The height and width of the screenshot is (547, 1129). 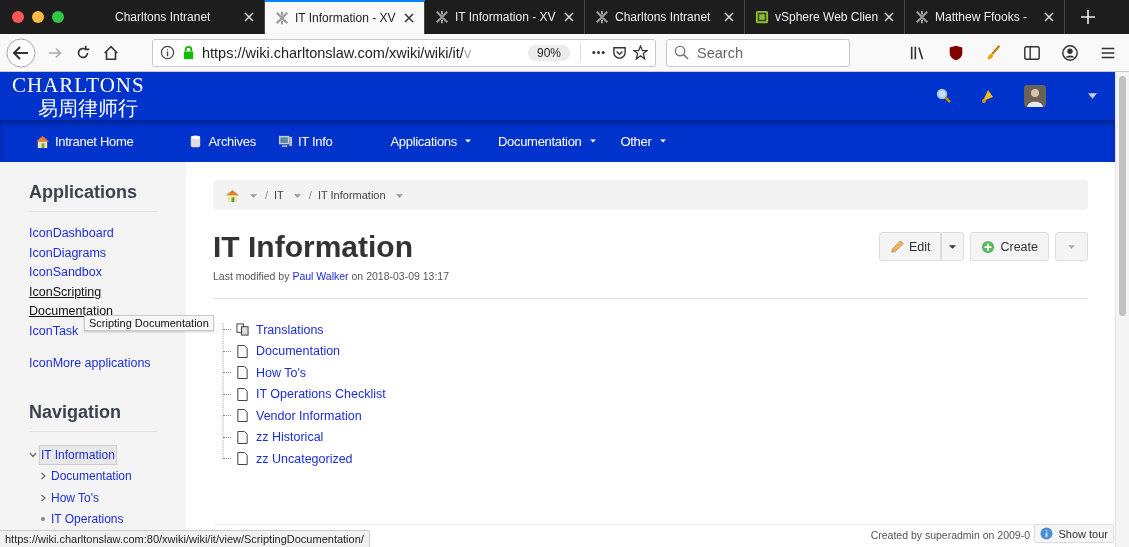 What do you see at coordinates (87, 519) in the screenshot?
I see `tree-item: IT Operations` at bounding box center [87, 519].